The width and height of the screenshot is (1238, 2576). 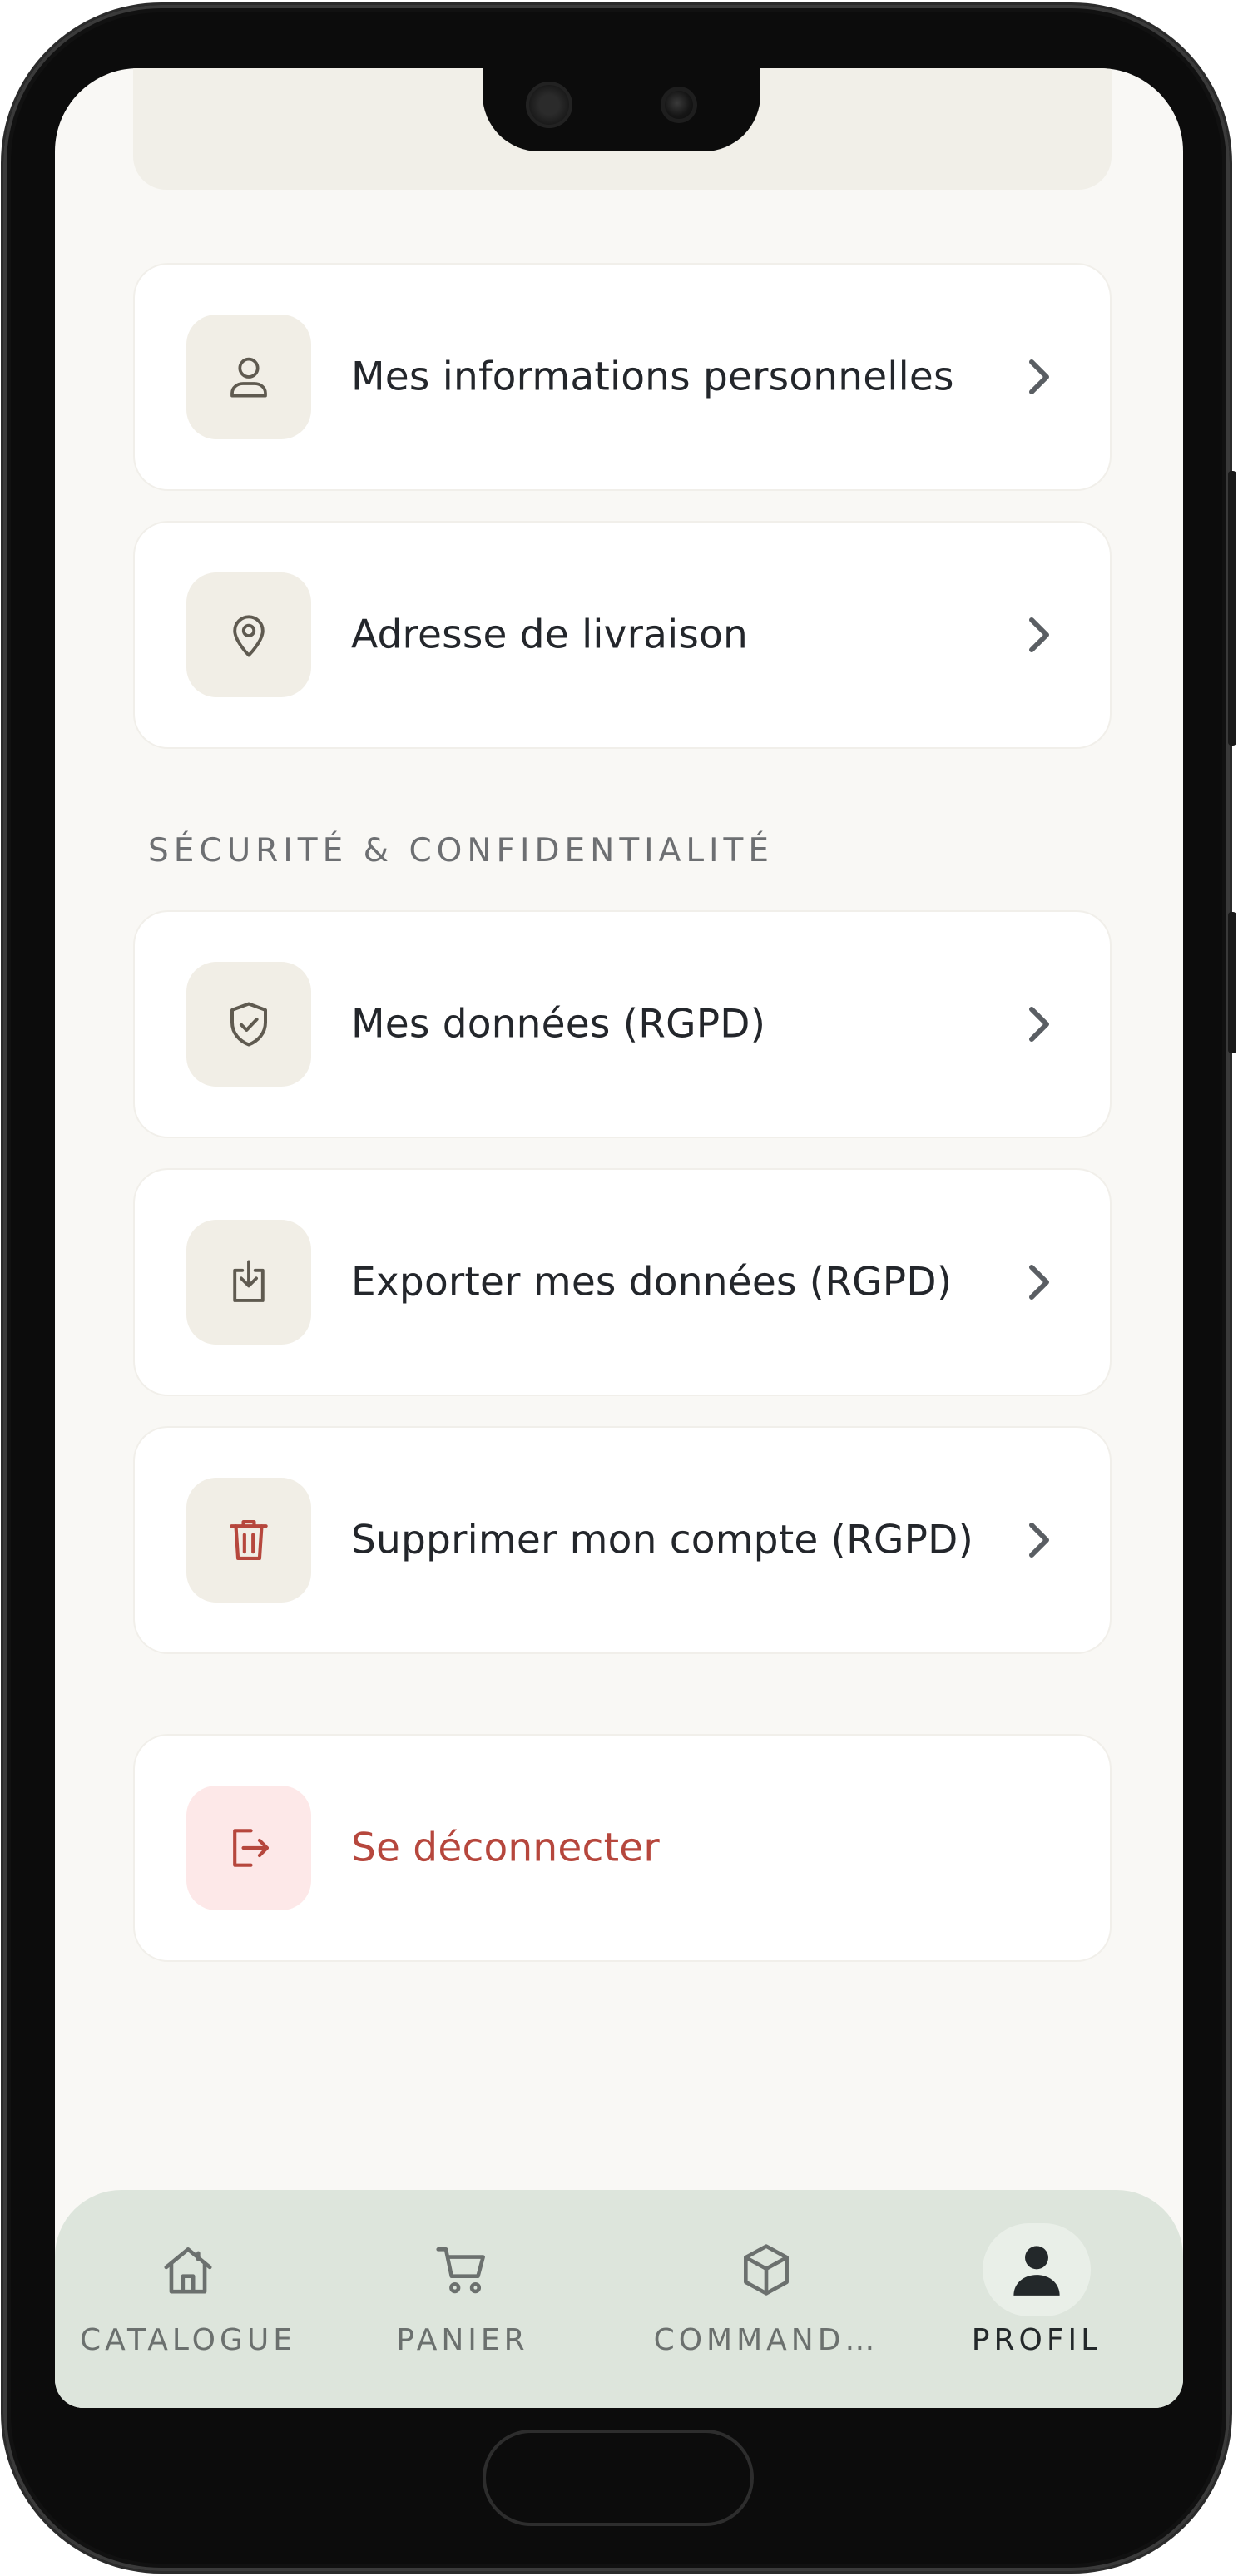 What do you see at coordinates (1036, 2340) in the screenshot?
I see `nav-label: PROFIL` at bounding box center [1036, 2340].